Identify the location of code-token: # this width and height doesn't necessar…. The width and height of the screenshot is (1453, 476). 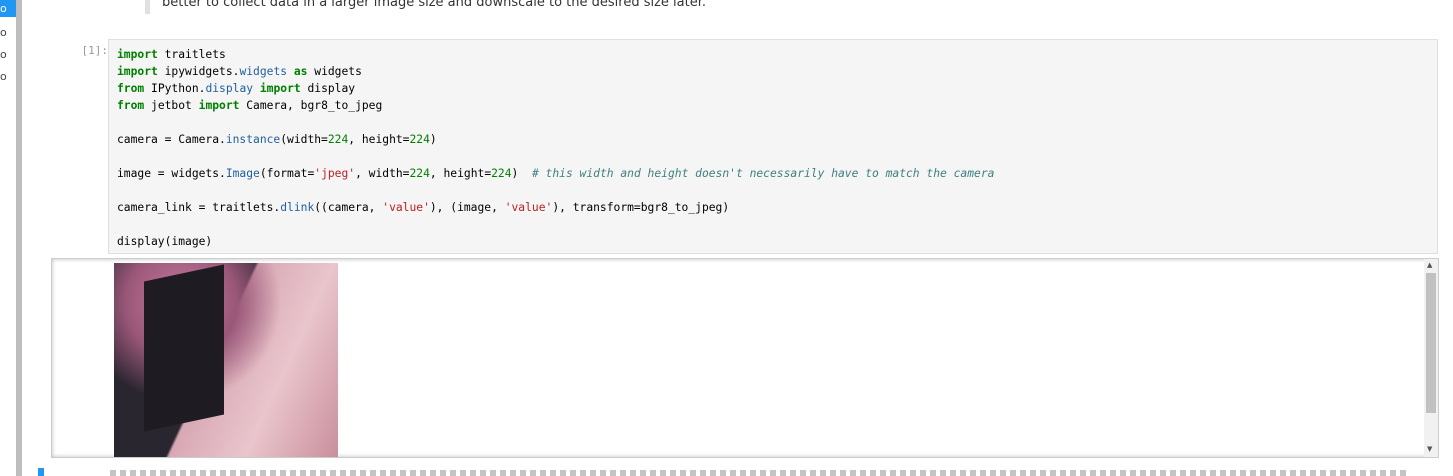
(763, 173).